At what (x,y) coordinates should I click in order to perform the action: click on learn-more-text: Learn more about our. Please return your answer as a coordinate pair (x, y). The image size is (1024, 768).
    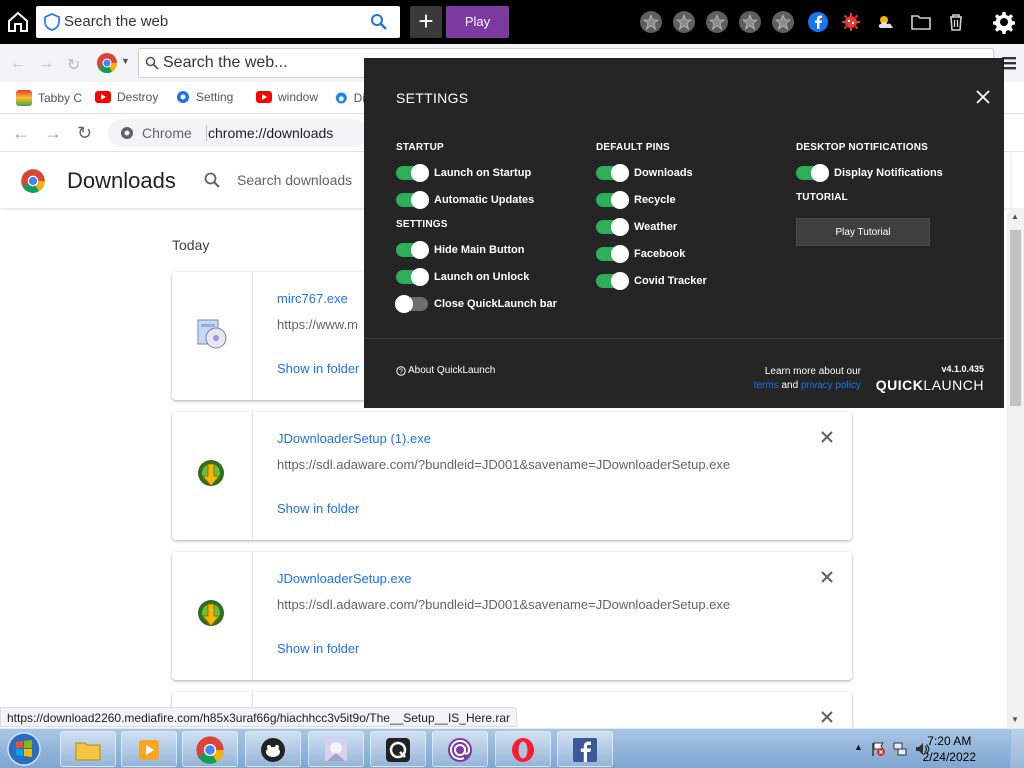
    Looking at the image, I should click on (812, 371).